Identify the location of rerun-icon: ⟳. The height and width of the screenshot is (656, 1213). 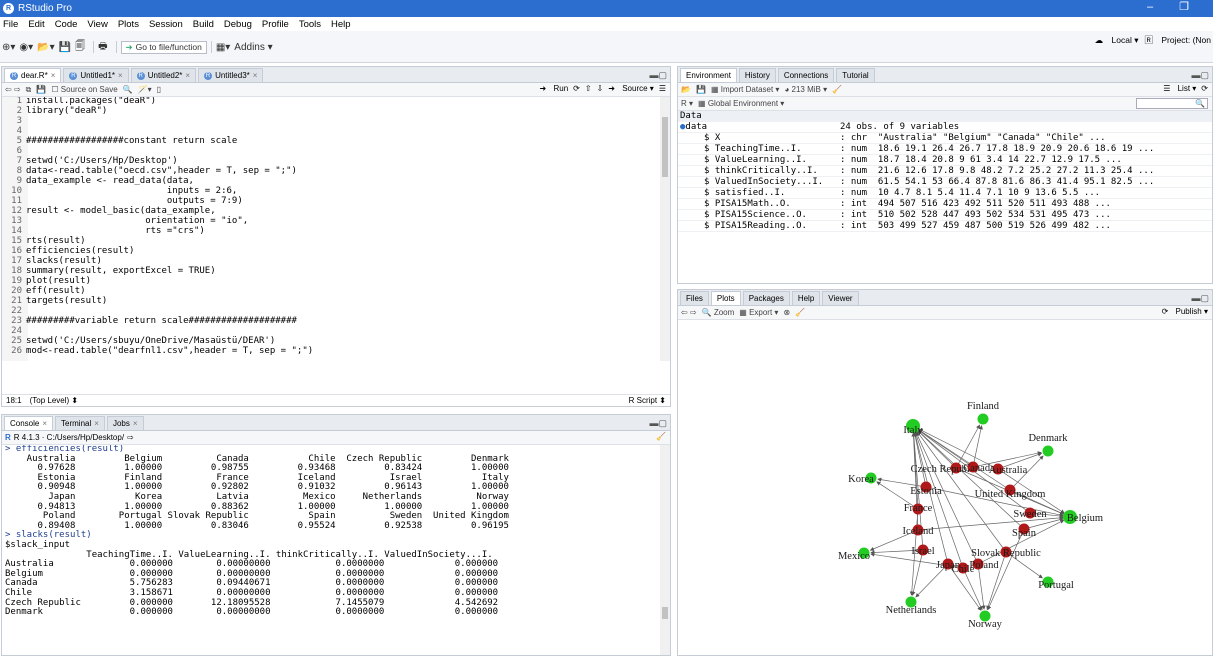
(576, 88).